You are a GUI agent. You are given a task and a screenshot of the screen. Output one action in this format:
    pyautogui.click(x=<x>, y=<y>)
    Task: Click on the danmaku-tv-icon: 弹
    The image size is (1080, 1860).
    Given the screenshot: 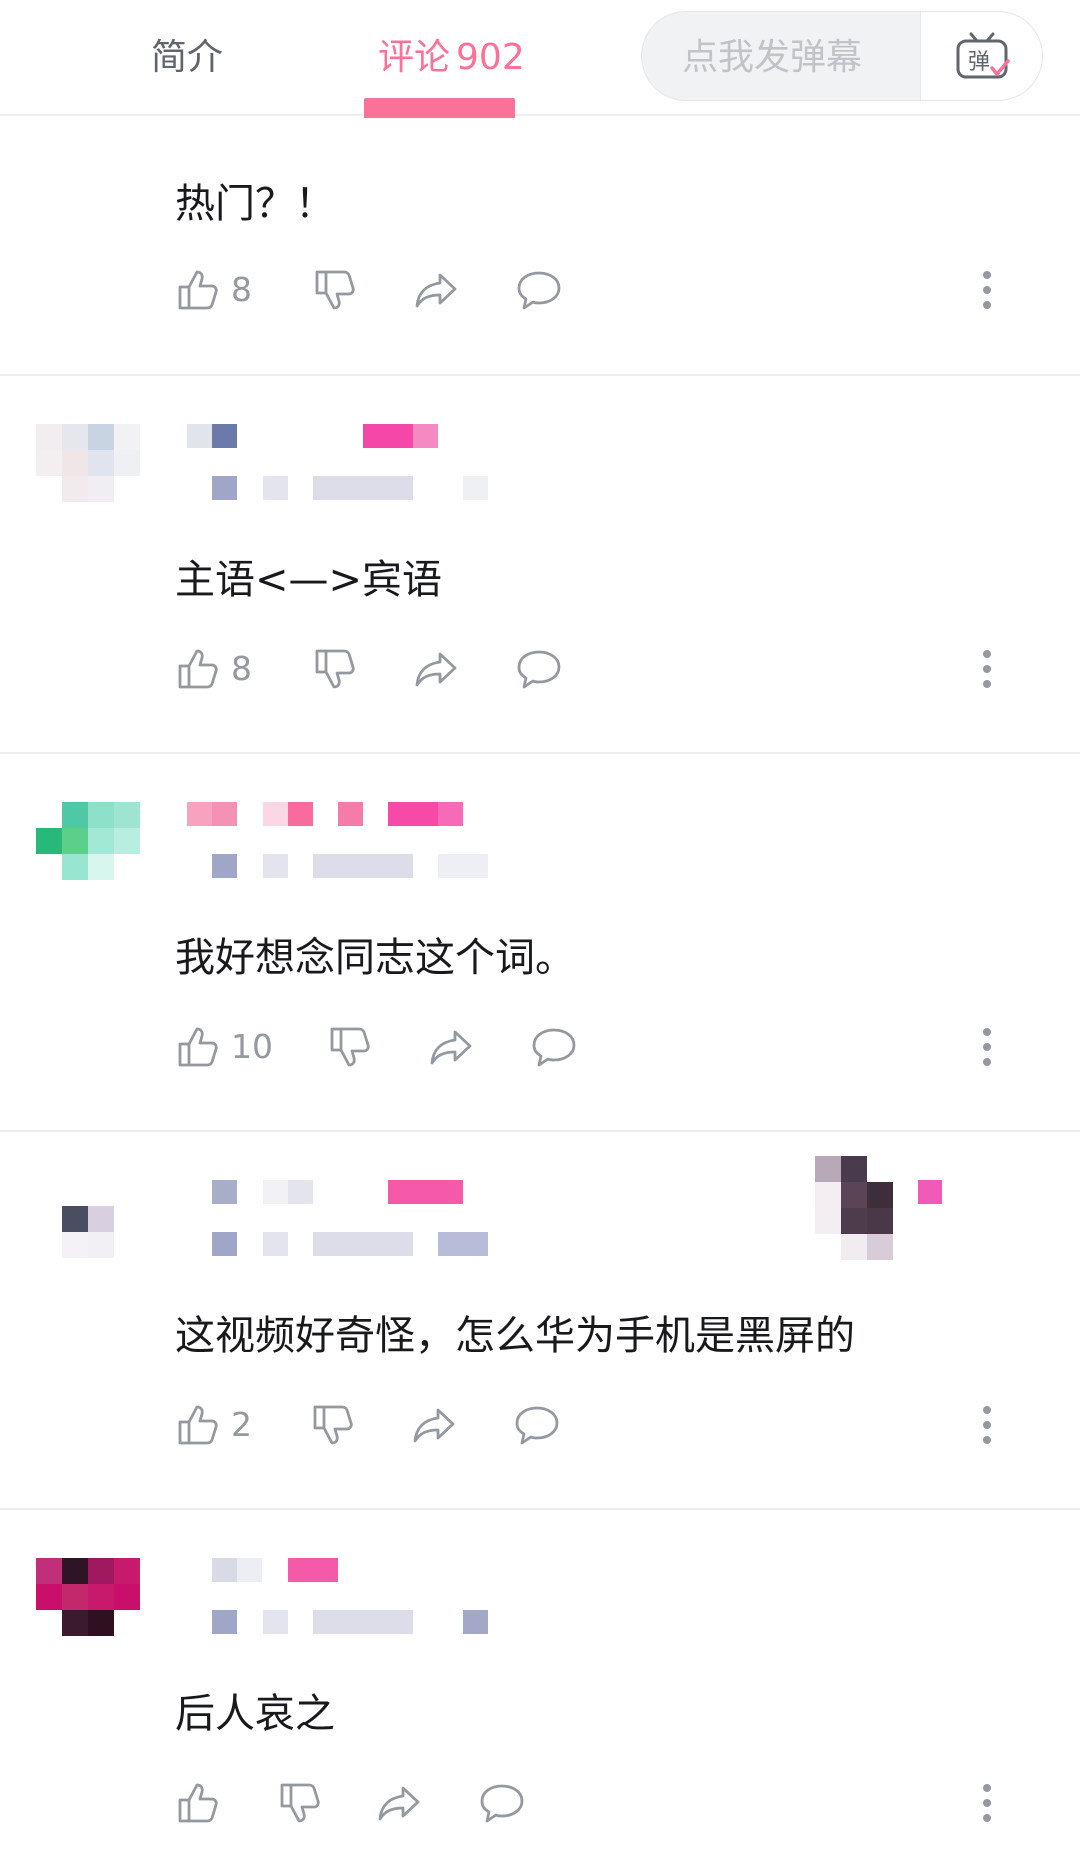 What is the action you would take?
    pyautogui.click(x=983, y=55)
    